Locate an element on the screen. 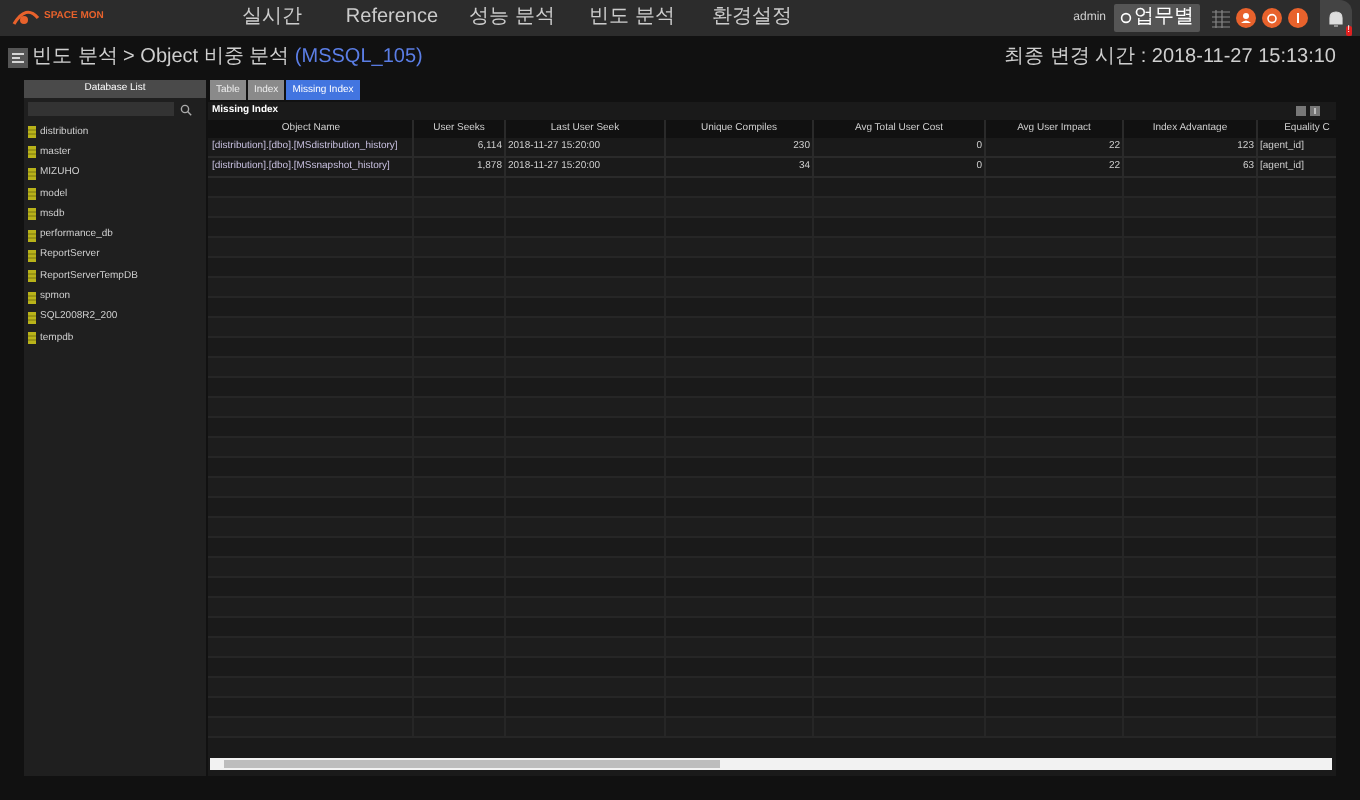 Image resolution: width=1360 pixels, height=800 pixels. logo-icon is located at coordinates (26, 18).